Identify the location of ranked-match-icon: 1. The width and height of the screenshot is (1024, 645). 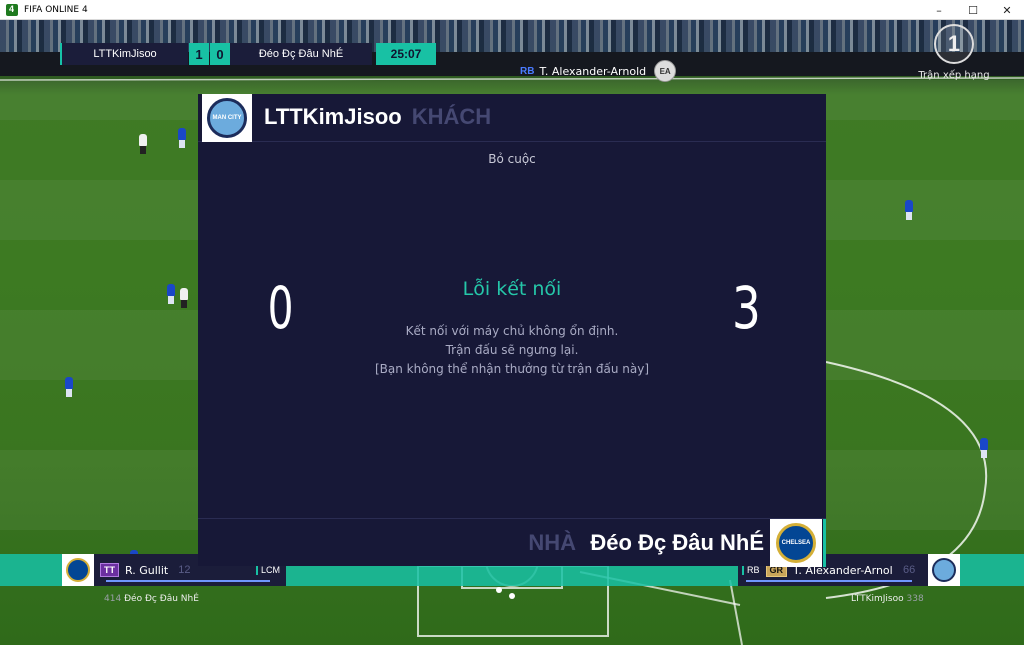
(954, 44).